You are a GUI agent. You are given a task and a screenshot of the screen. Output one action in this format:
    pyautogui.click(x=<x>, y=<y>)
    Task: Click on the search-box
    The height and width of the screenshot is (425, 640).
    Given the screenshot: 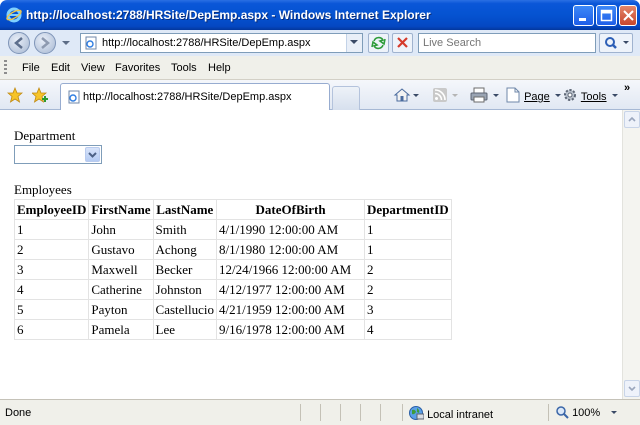 What is the action you would take?
    pyautogui.click(x=507, y=43)
    